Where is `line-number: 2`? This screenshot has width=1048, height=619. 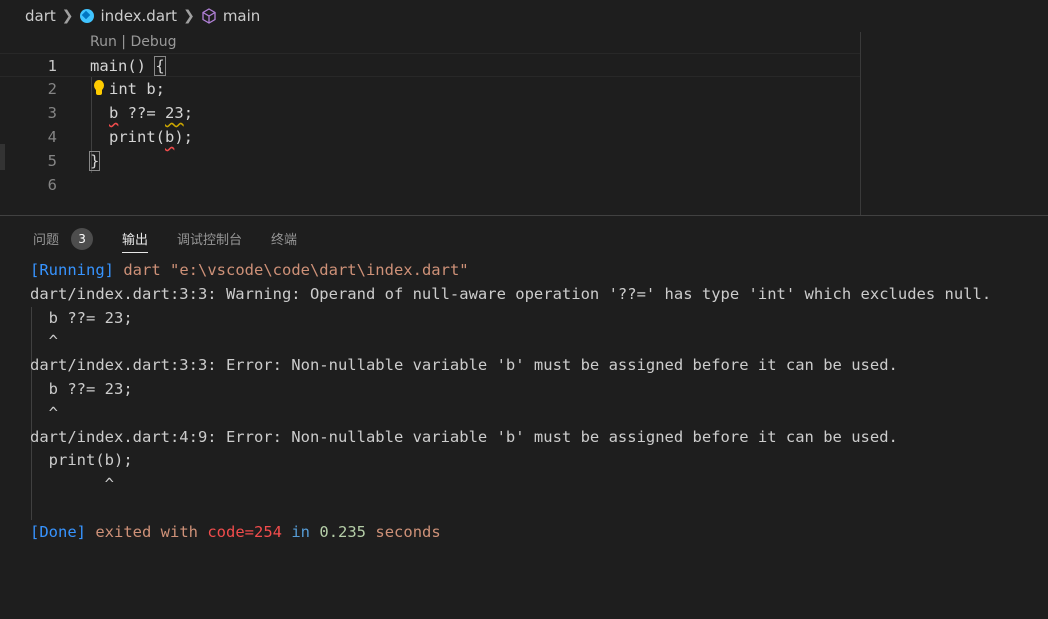 line-number: 2 is located at coordinates (52, 89).